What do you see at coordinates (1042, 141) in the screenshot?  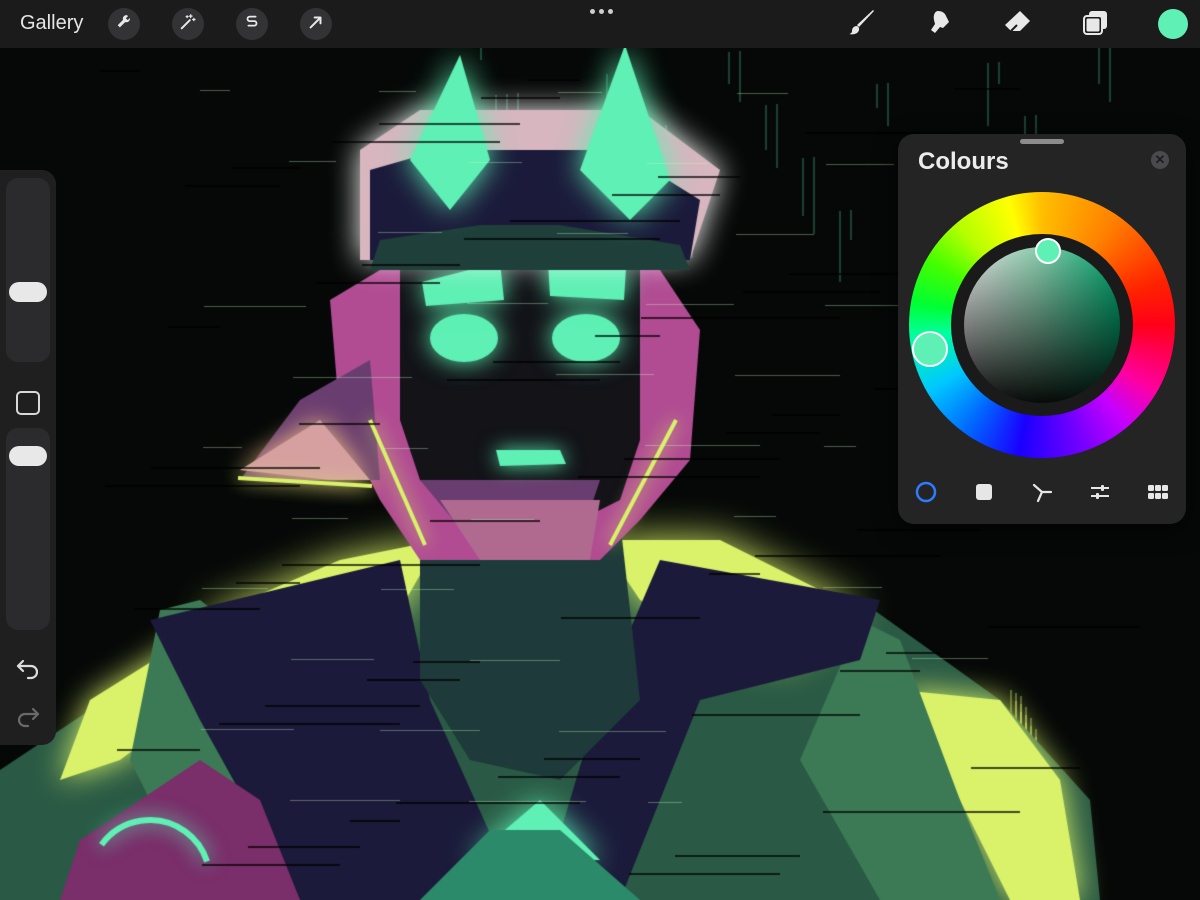 I see `panel-grabber` at bounding box center [1042, 141].